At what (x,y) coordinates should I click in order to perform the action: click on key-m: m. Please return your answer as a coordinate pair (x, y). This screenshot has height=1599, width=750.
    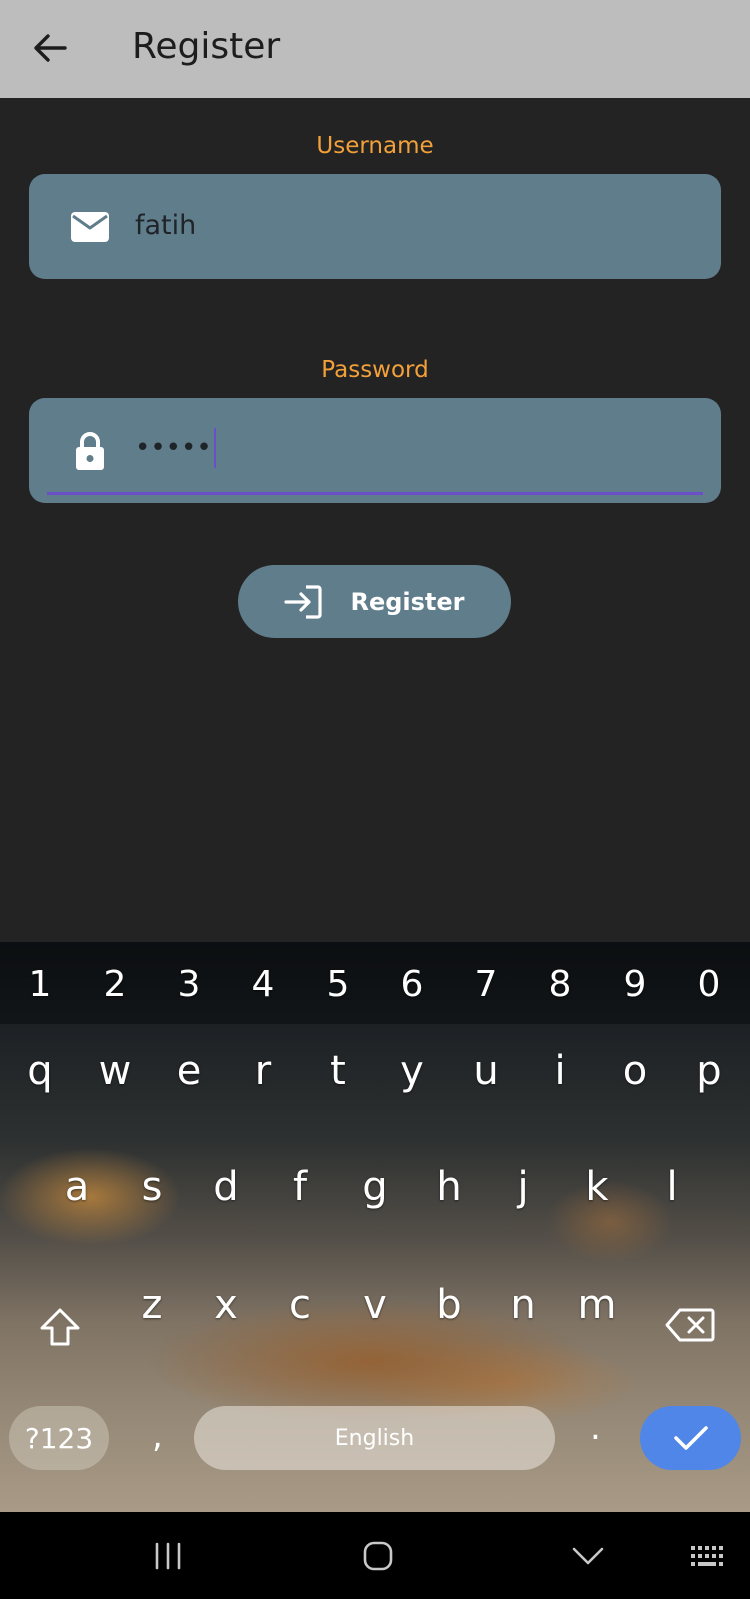
    Looking at the image, I should click on (597, 1305).